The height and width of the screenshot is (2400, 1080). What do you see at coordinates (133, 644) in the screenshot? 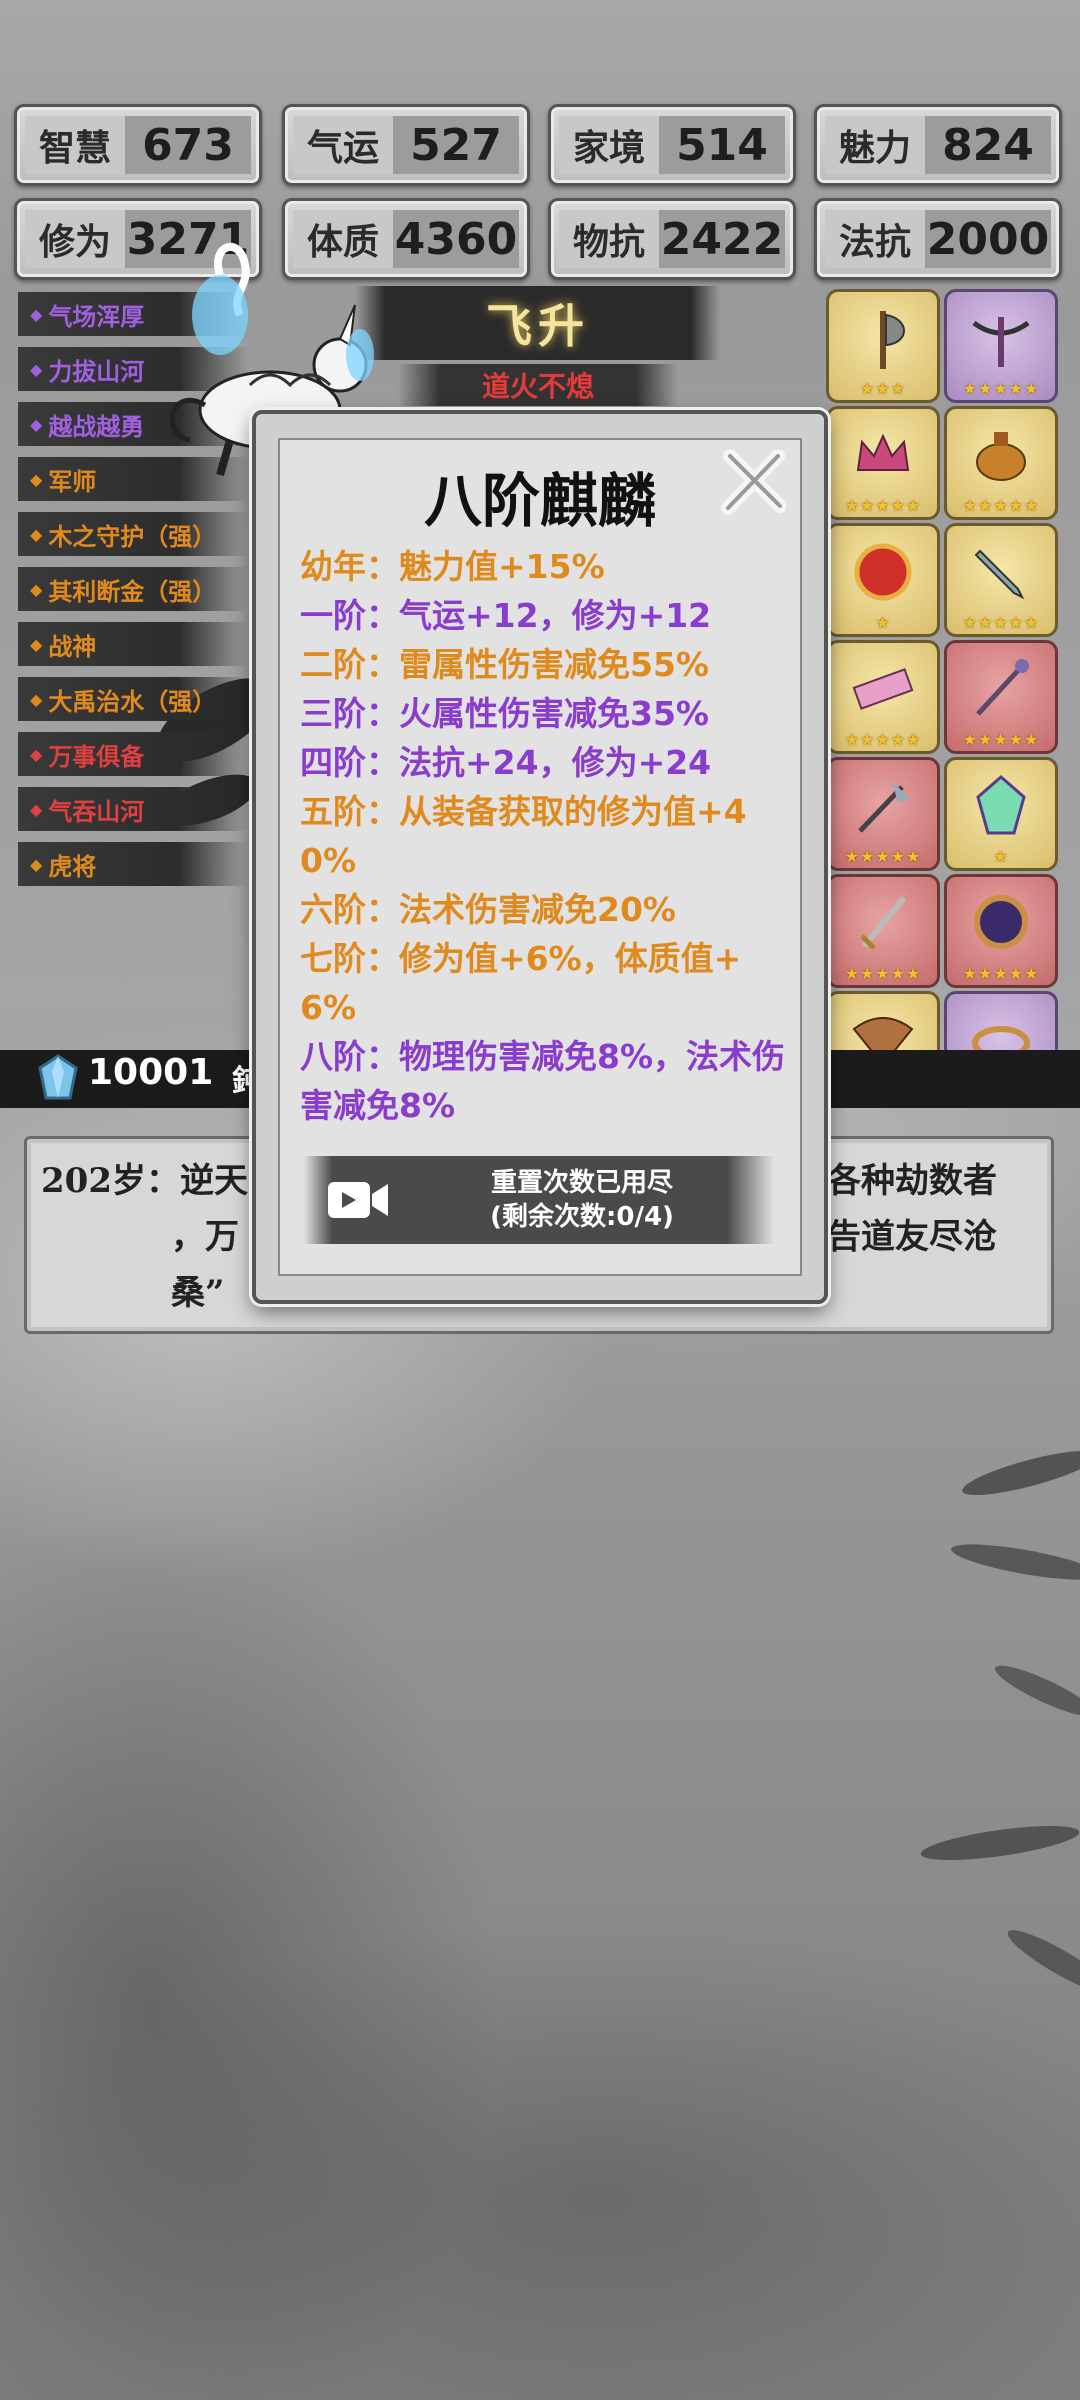
I see `skill-tag: ◆ 战神` at bounding box center [133, 644].